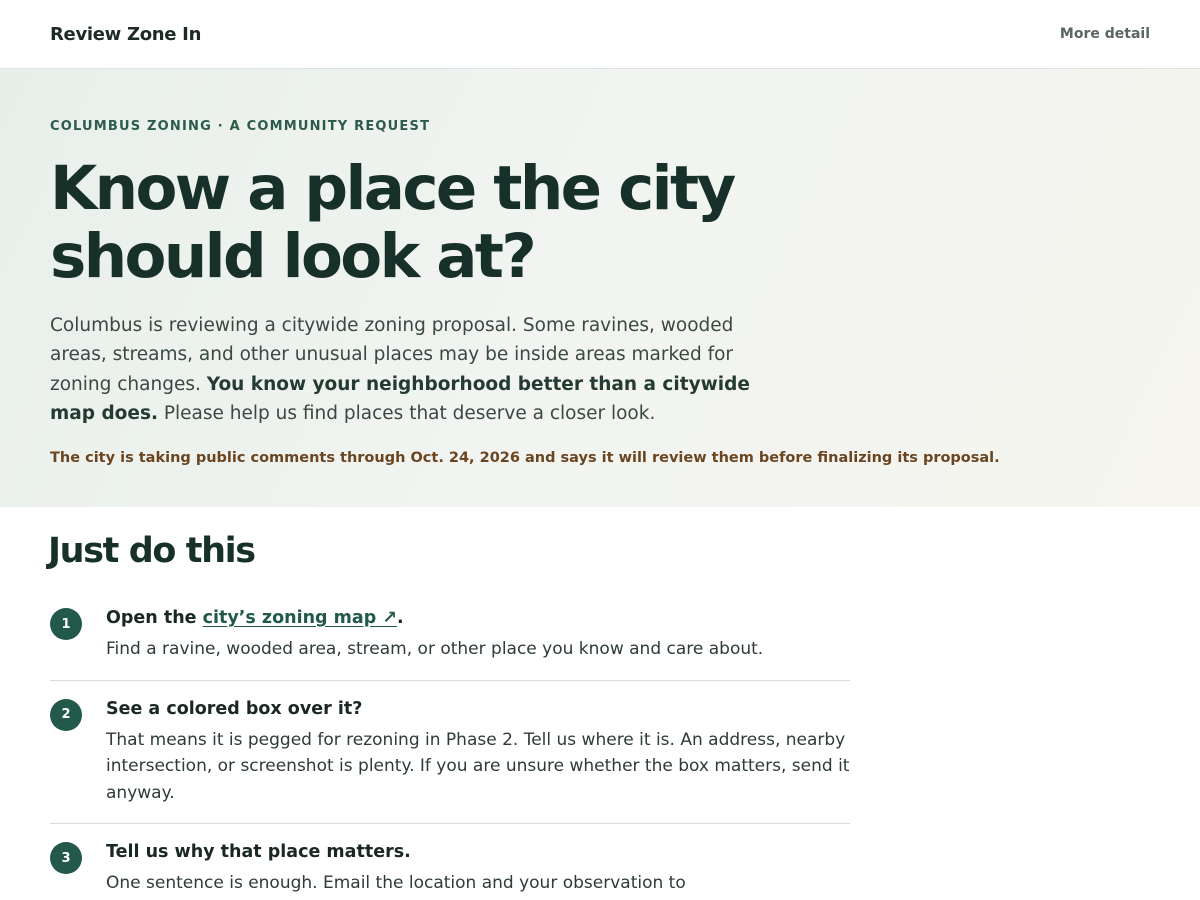 Image resolution: width=1200 pixels, height=900 pixels. Describe the element at coordinates (151, 618) in the screenshot. I see `step-title-prefix: Open the` at that location.